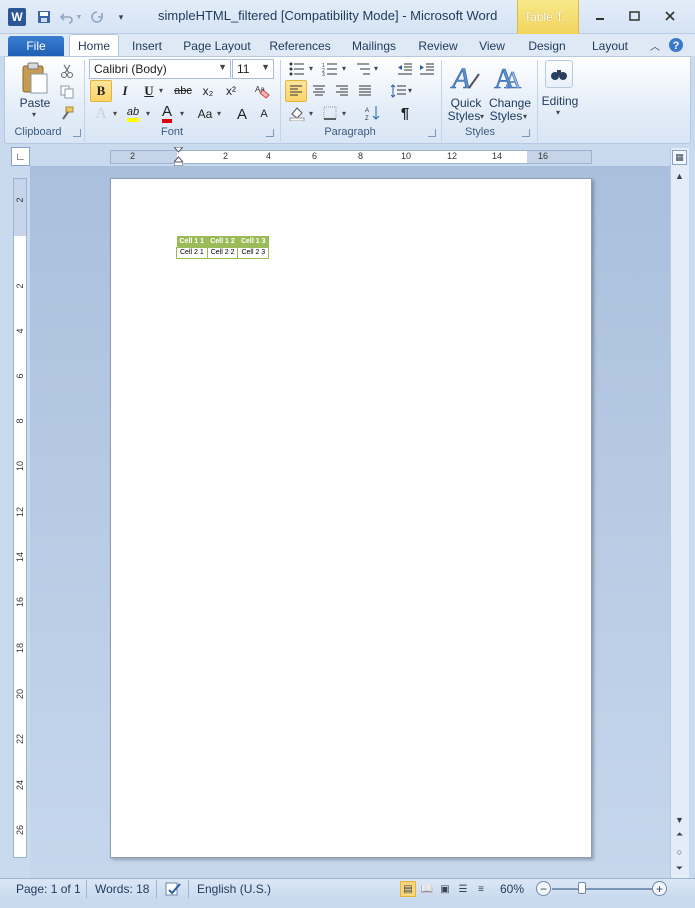 This screenshot has height=908, width=695. What do you see at coordinates (445, 889) in the screenshot?
I see `web-layout-icon: ▣` at bounding box center [445, 889].